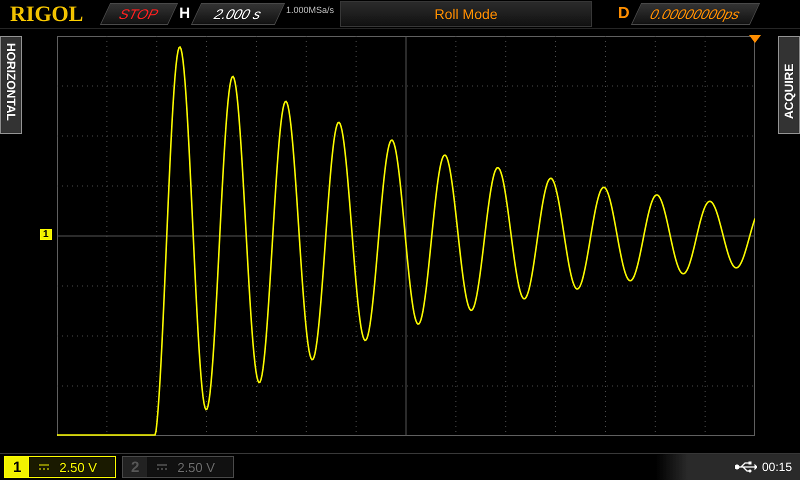 This screenshot has width=800, height=480. What do you see at coordinates (624, 13) in the screenshot?
I see `delay-label: D` at bounding box center [624, 13].